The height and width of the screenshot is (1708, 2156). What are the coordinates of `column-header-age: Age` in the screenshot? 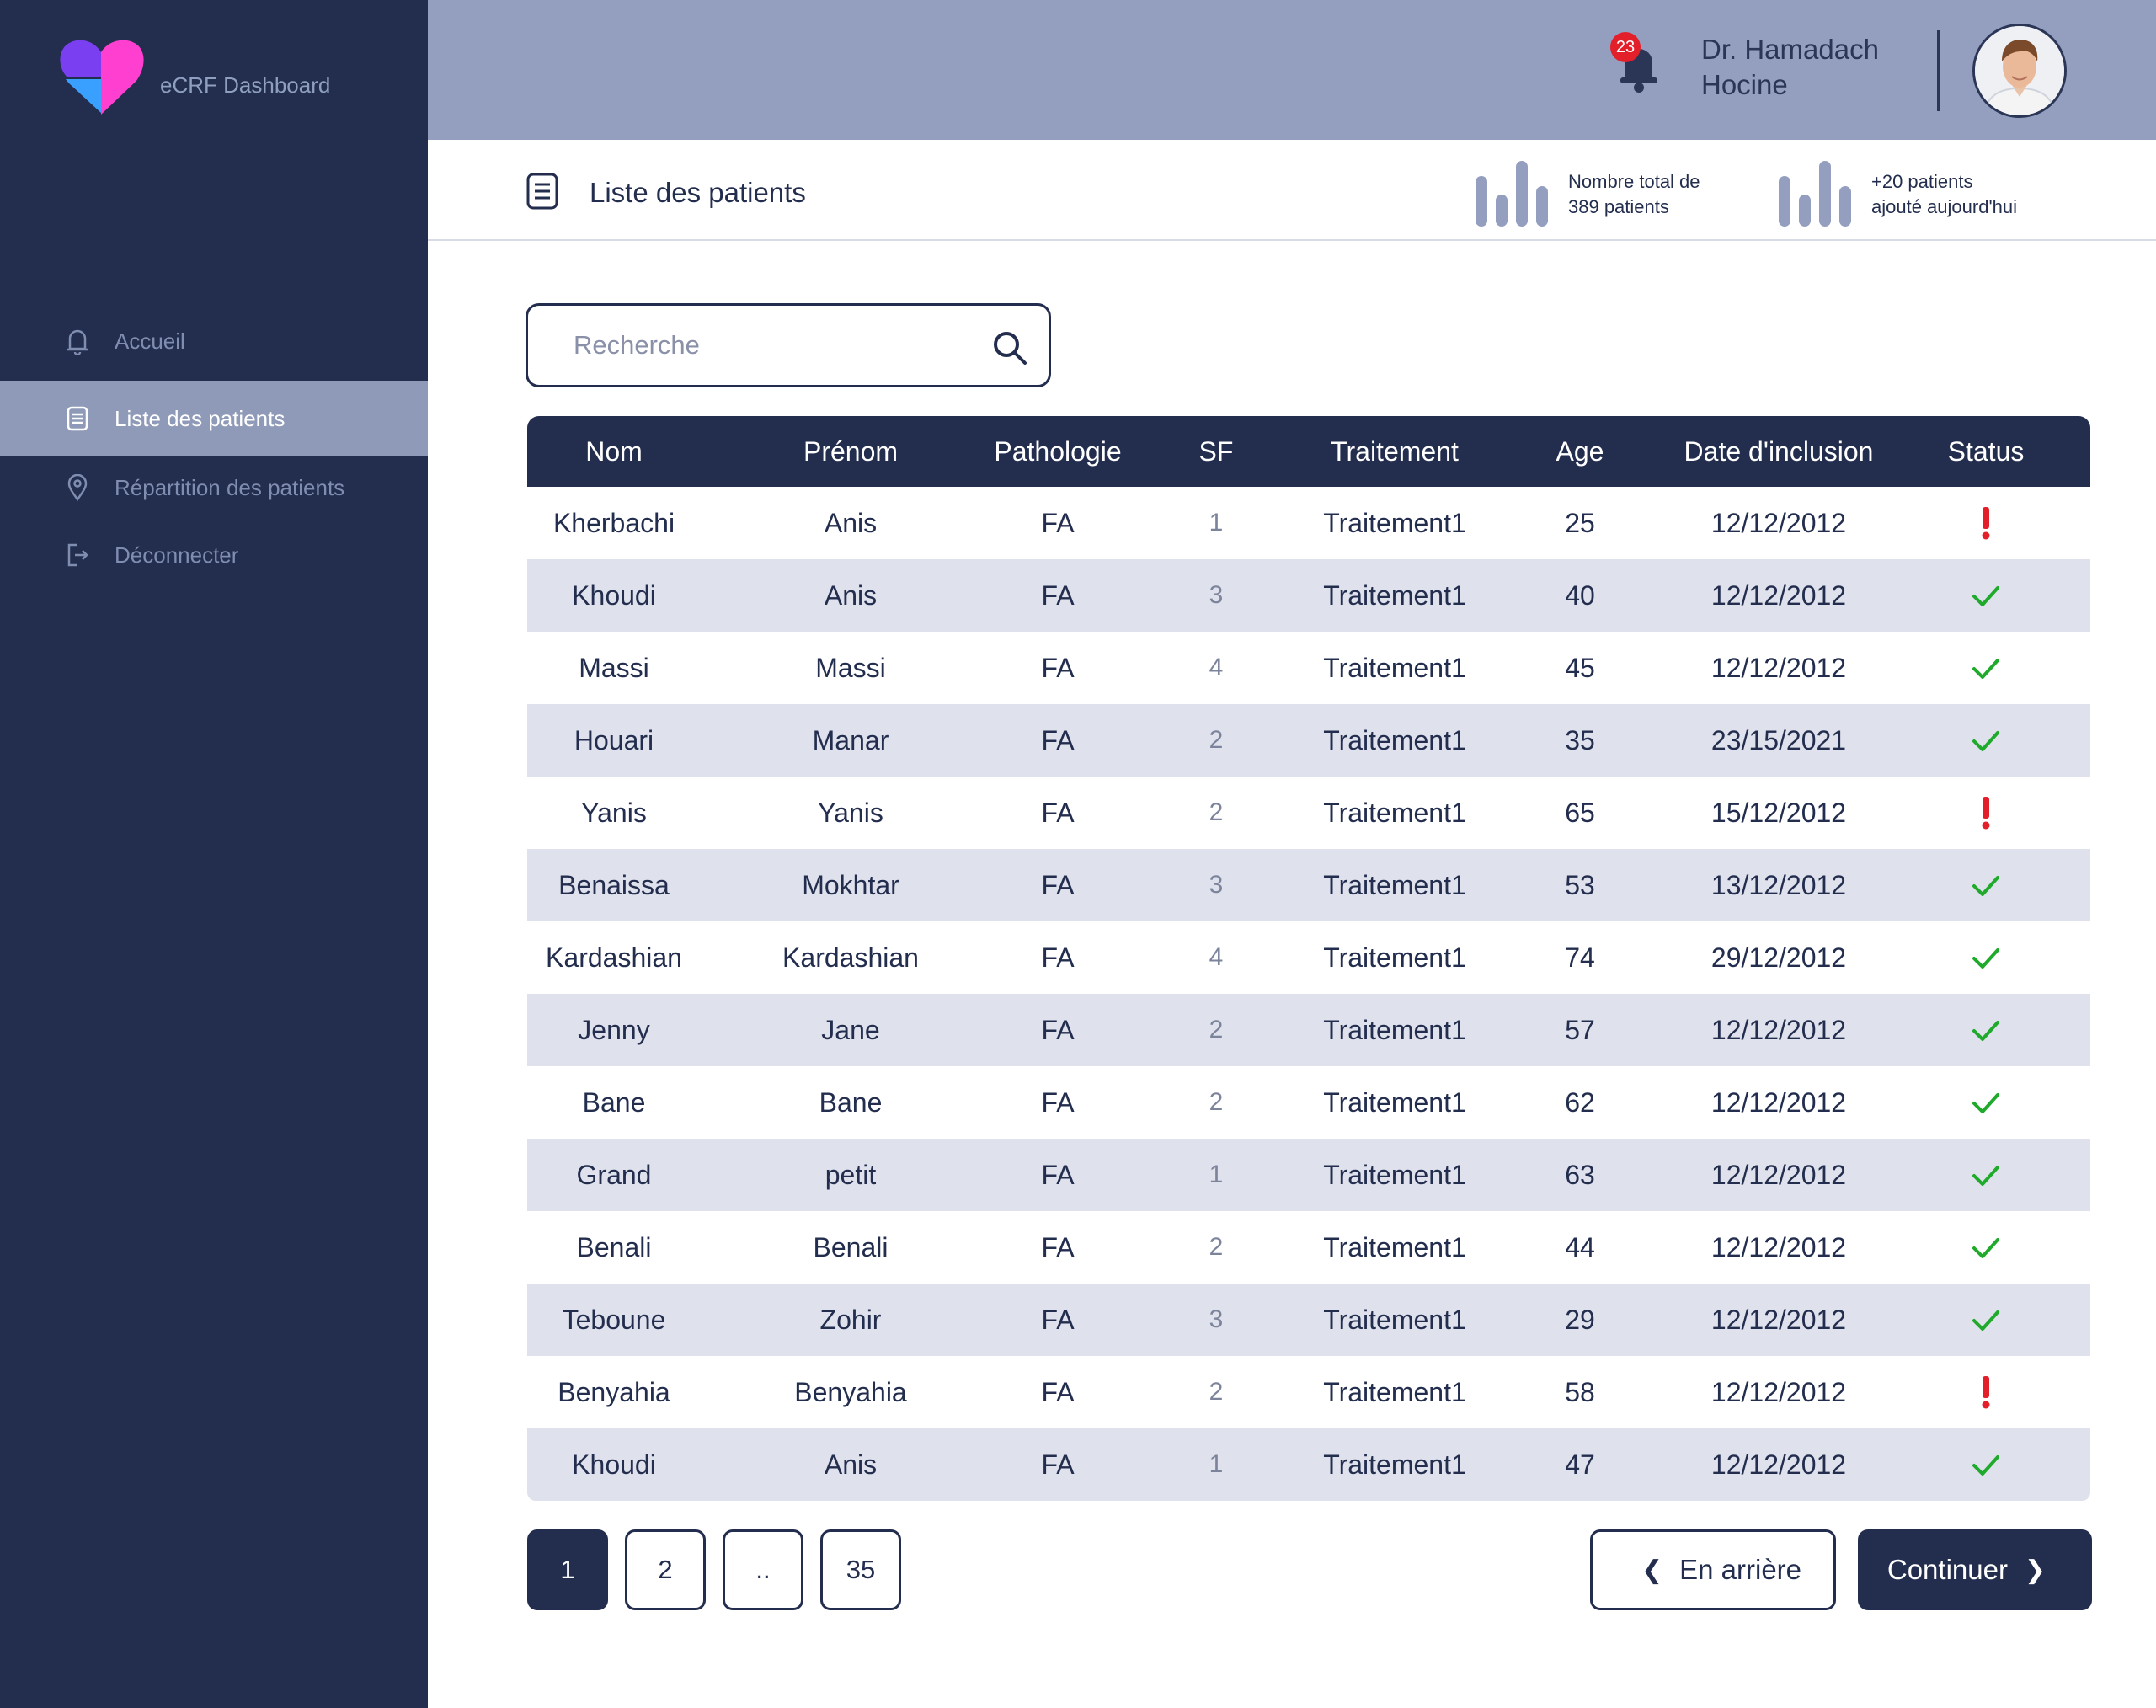 It's located at (1580, 451).